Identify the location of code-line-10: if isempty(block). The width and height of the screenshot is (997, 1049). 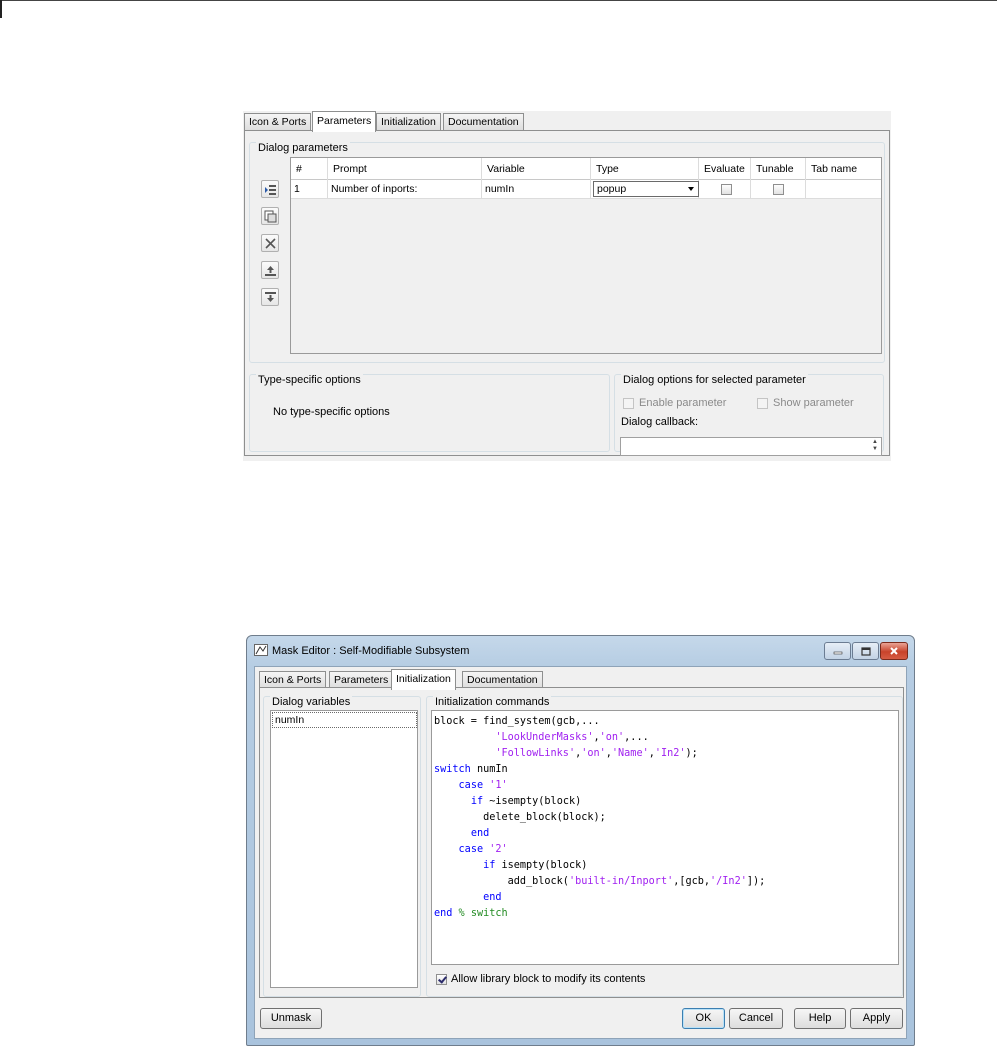
(535, 865).